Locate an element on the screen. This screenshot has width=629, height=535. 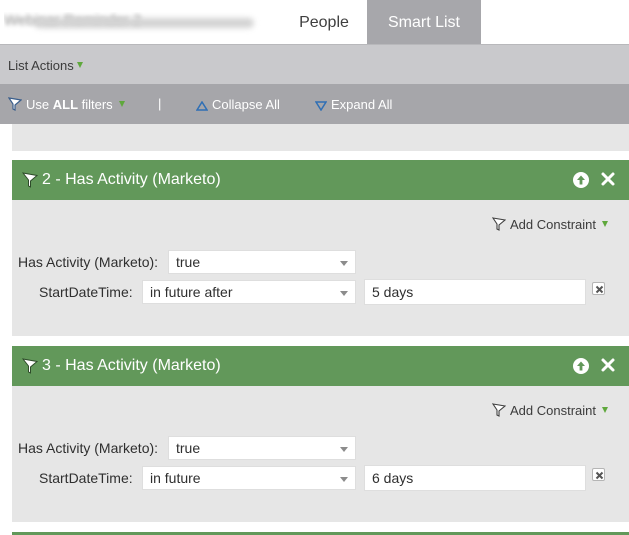
select-value: in future is located at coordinates (175, 478).